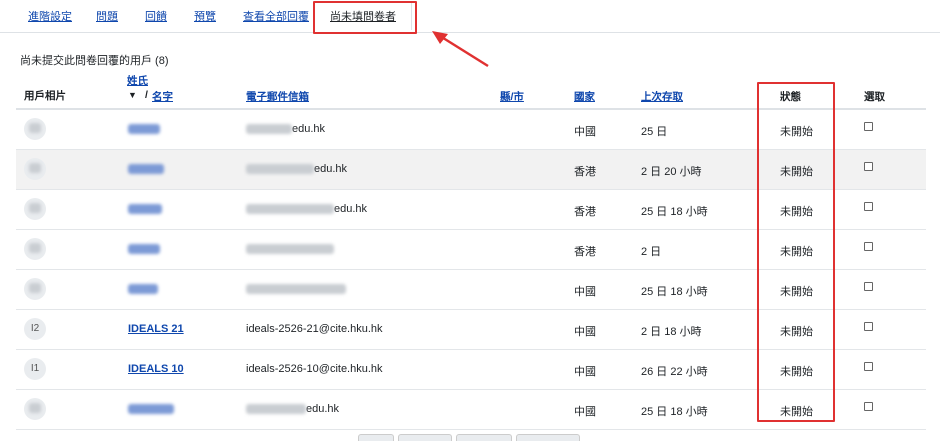 This screenshot has width=940, height=441. What do you see at coordinates (671, 332) in the screenshot?
I see `user-last-access: 2 日 18 小時` at bounding box center [671, 332].